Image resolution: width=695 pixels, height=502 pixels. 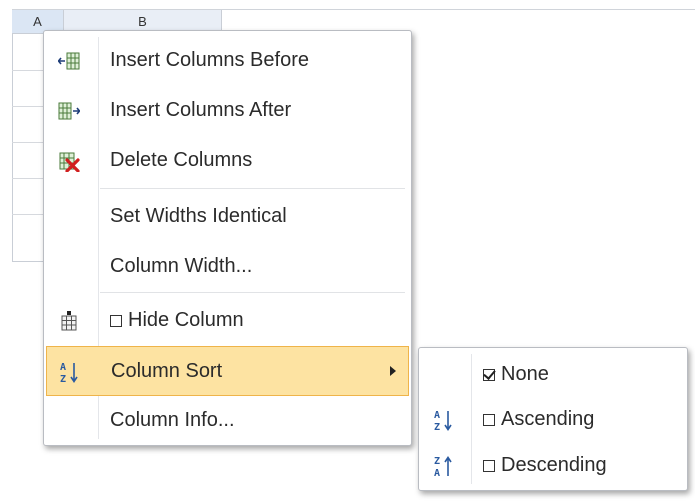 What do you see at coordinates (545, 465) in the screenshot?
I see `menu-item-label: Descending` at bounding box center [545, 465].